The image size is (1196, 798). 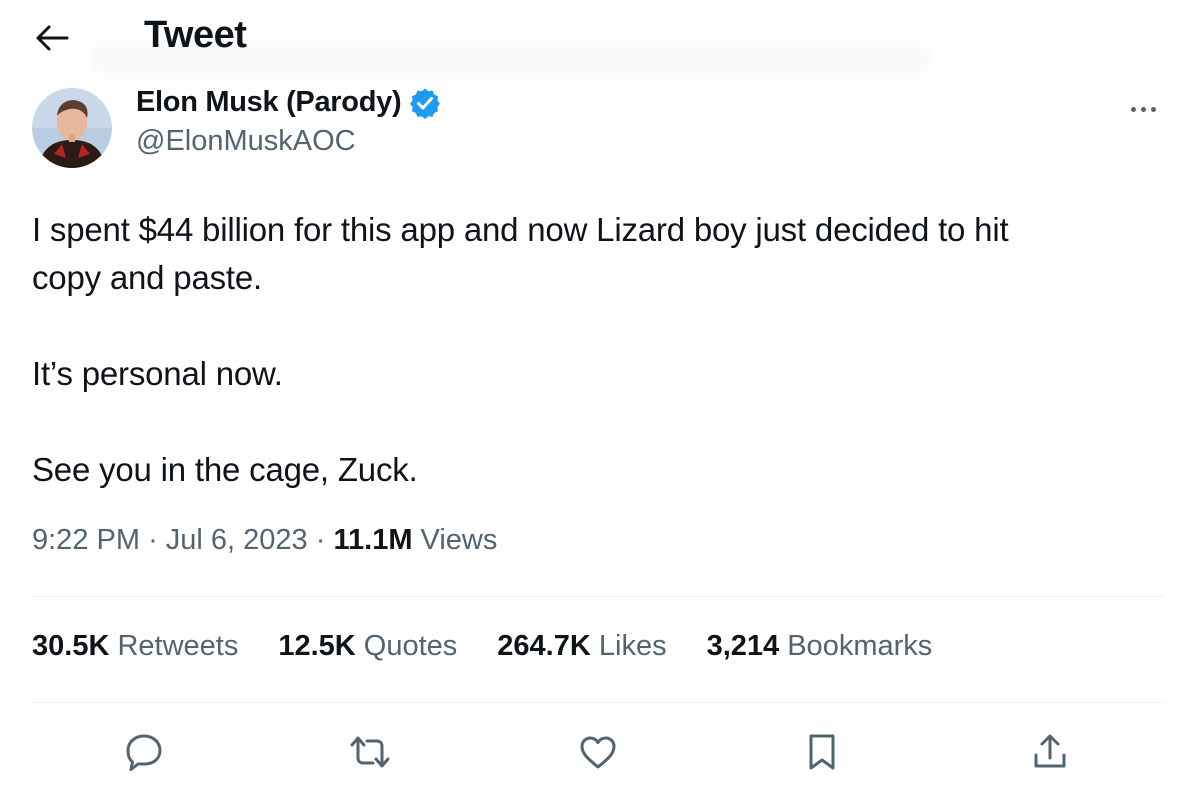 I want to click on author-display-name: Elon Musk (Parody), so click(x=269, y=102).